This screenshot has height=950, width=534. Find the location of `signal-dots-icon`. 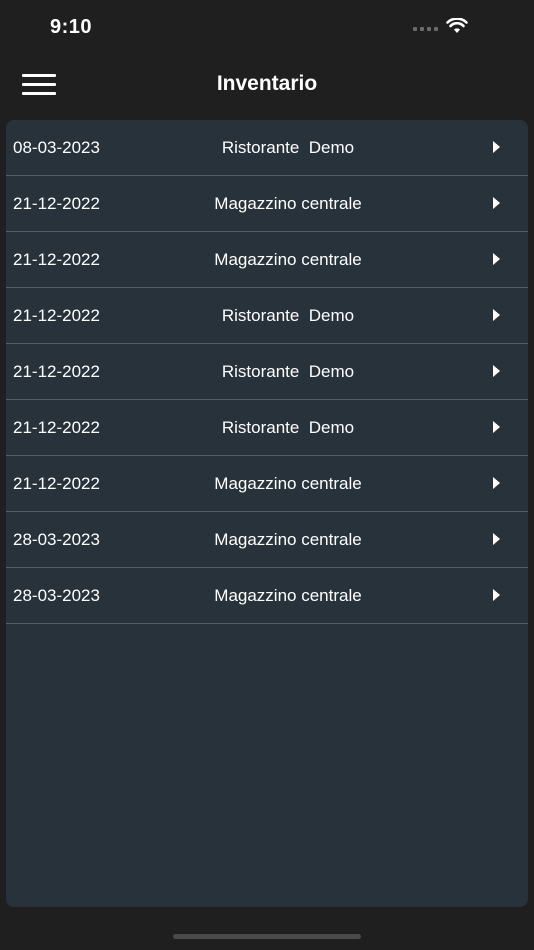

signal-dots-icon is located at coordinates (425, 29).